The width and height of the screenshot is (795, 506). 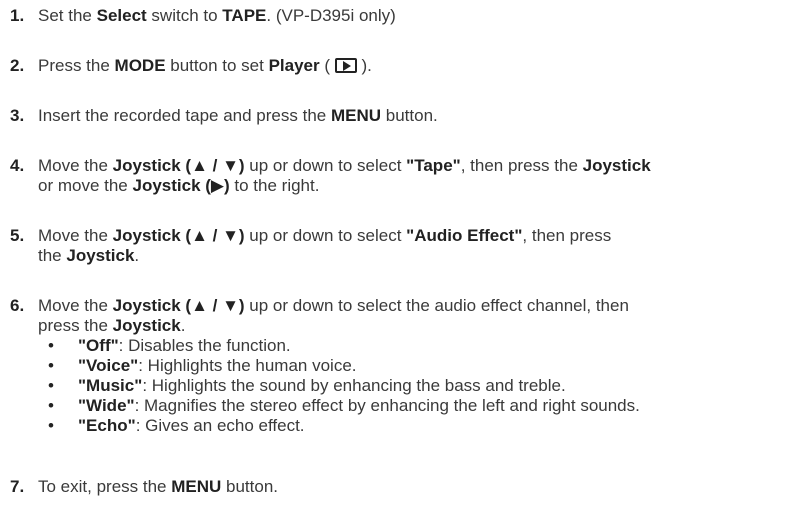 What do you see at coordinates (17, 115) in the screenshot?
I see `step-number: 3.` at bounding box center [17, 115].